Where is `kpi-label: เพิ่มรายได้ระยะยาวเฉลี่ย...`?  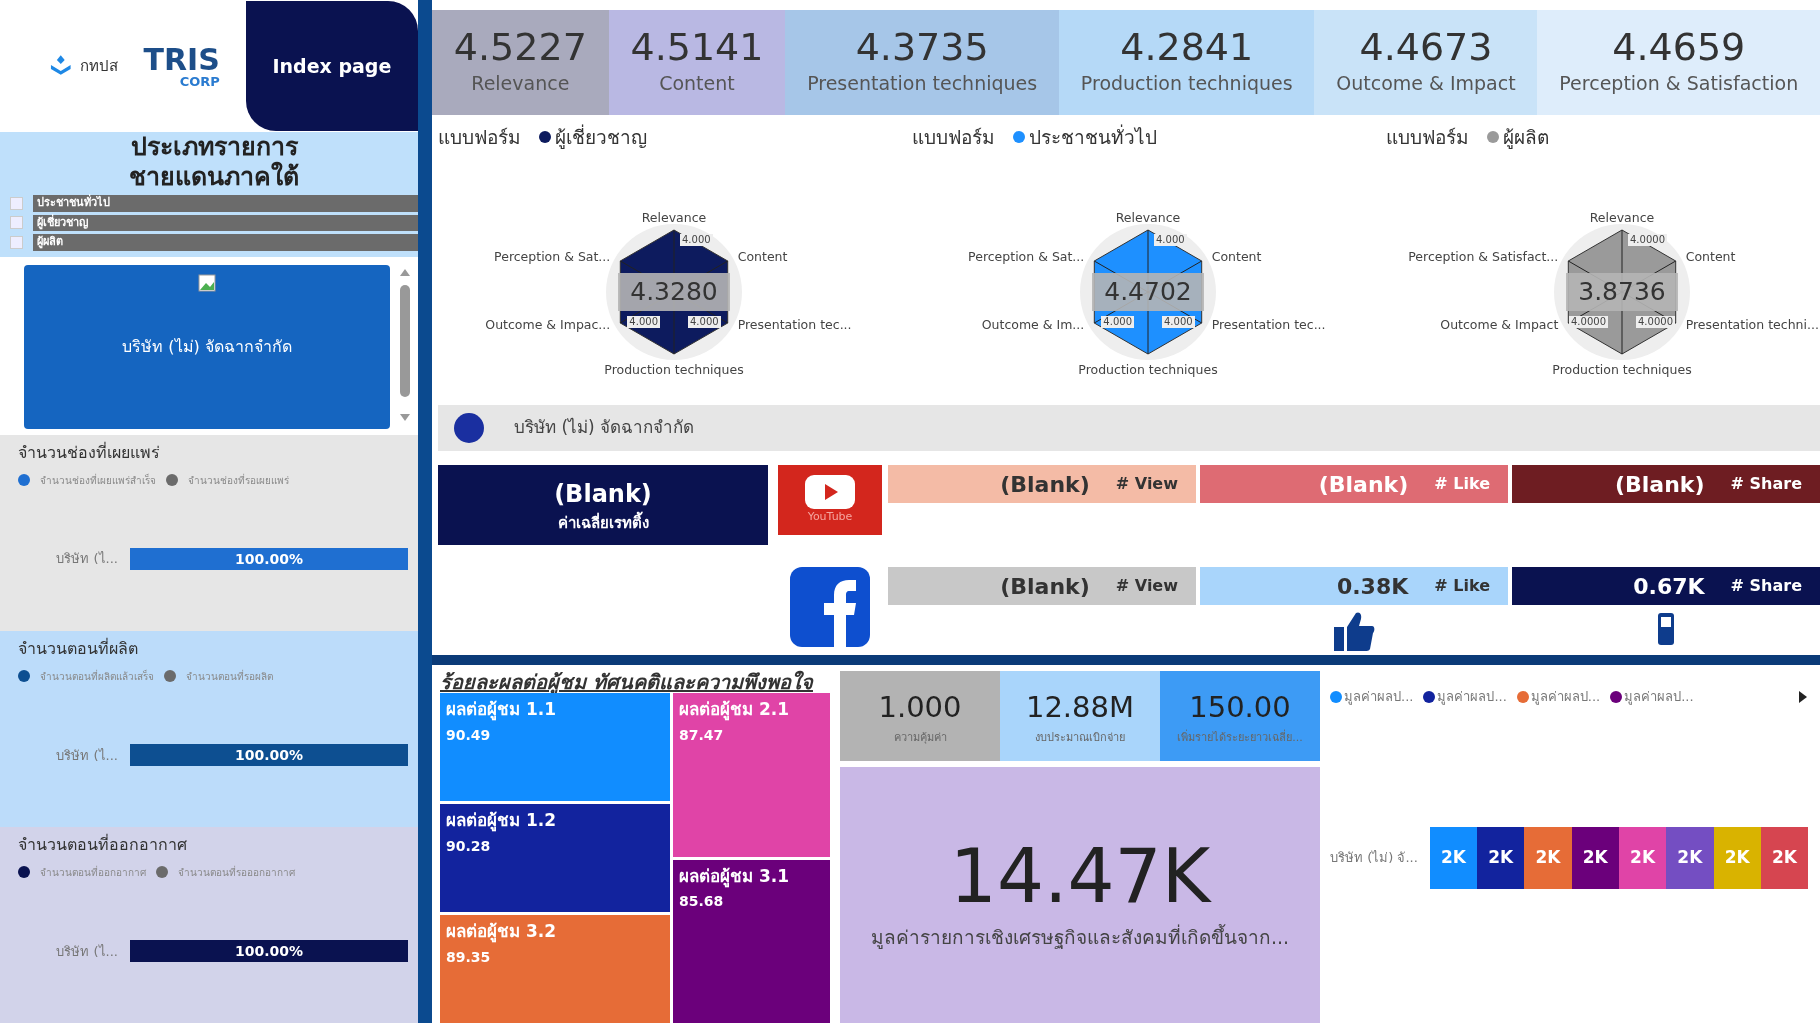
kpi-label: เพิ่มรายได้ระยะยาวเฉลี่ย... is located at coordinates (1240, 737).